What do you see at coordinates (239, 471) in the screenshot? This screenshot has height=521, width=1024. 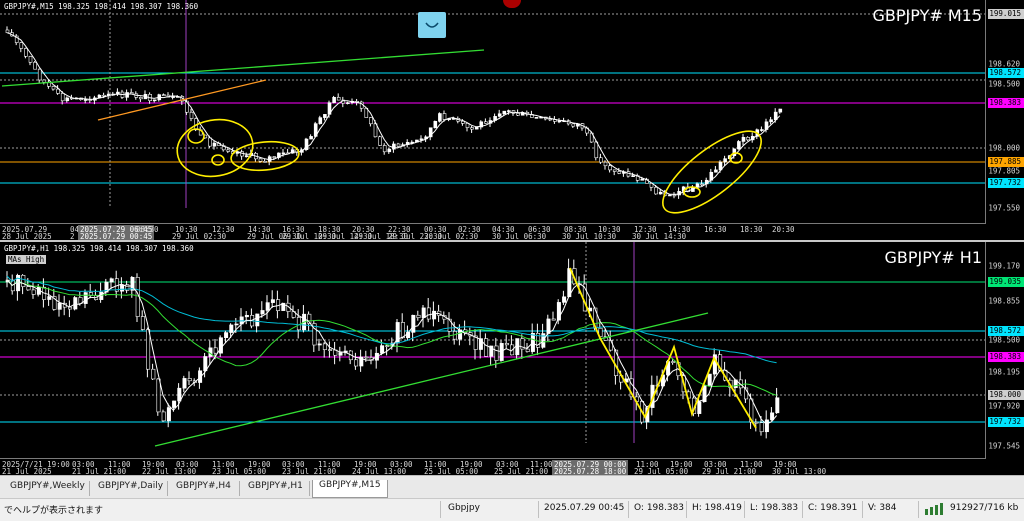 I see `time-tick: 23 Jul 05:00` at bounding box center [239, 471].